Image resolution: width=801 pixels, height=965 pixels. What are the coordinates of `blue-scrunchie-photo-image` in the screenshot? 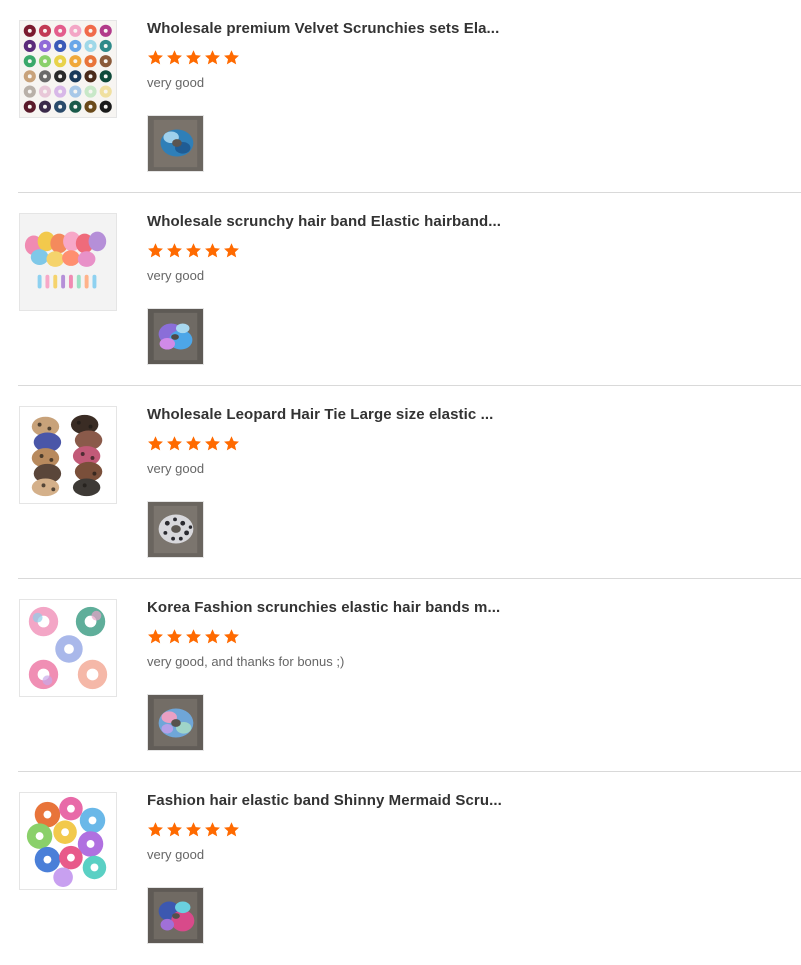 It's located at (175, 143).